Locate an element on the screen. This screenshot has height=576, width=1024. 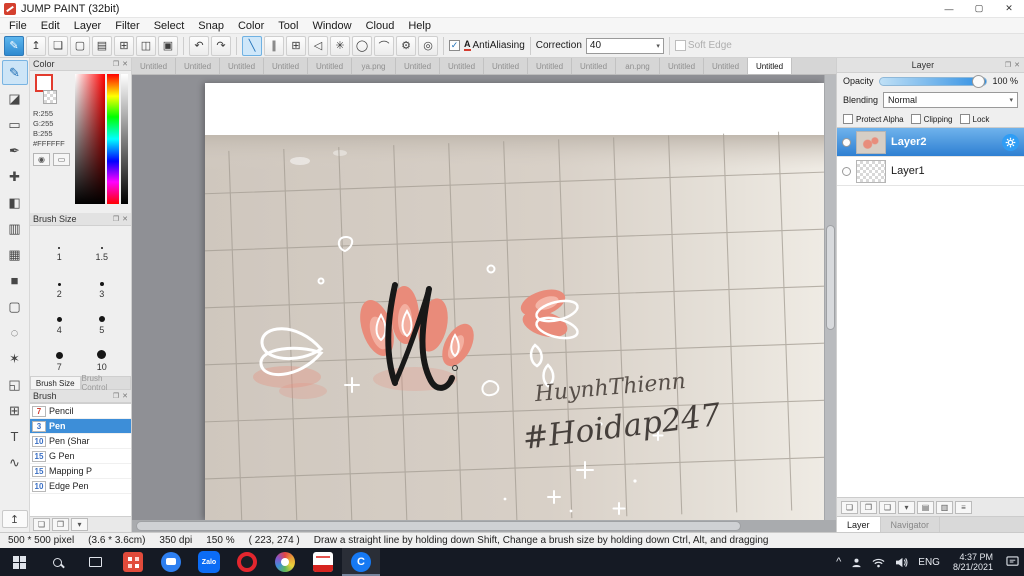
brush-item-edge-pen: 10 Edge Pen is located at coordinates (80, 486).